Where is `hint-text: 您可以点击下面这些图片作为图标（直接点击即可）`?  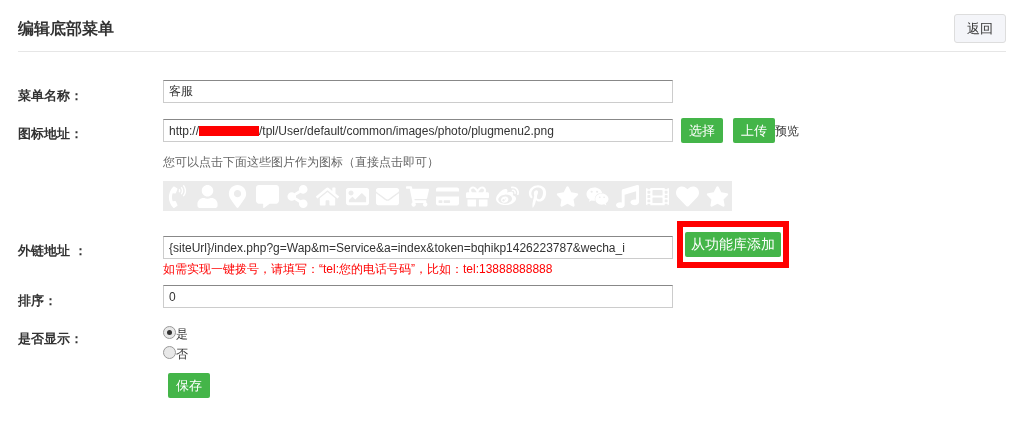 hint-text: 您可以点击下面这些图片作为图标（直接点击即可） is located at coordinates (301, 162).